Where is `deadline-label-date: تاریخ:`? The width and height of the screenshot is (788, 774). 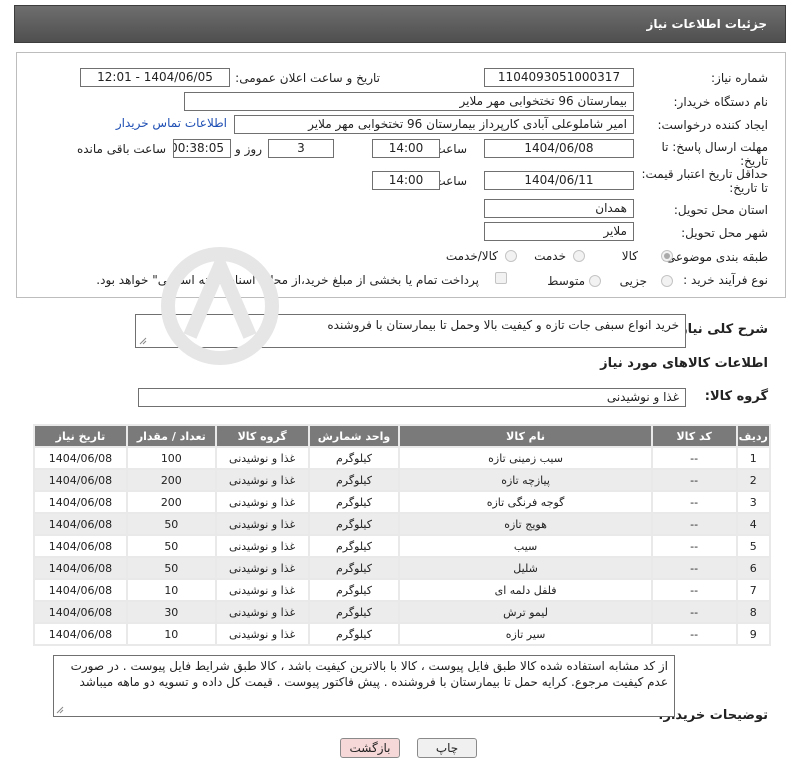 deadline-label-date: تاریخ: is located at coordinates (754, 161).